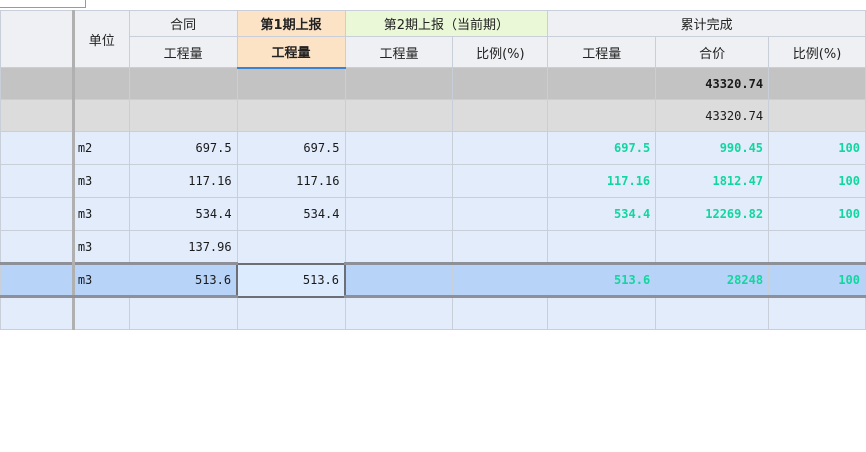  I want to click on cell-cumulative-qty: 513.6, so click(602, 280).